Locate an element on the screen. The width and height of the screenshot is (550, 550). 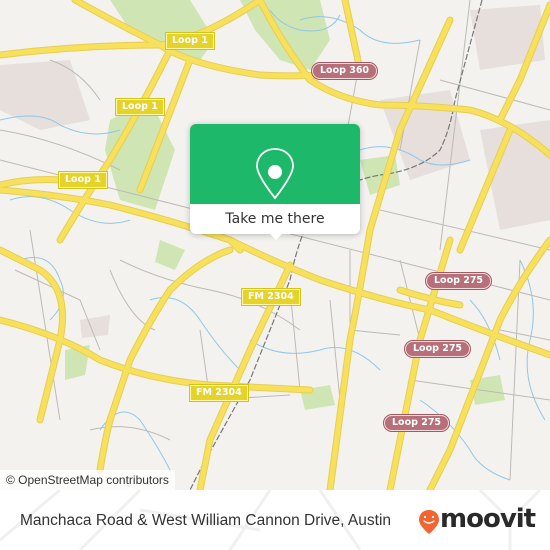
popup-header is located at coordinates (275, 164).